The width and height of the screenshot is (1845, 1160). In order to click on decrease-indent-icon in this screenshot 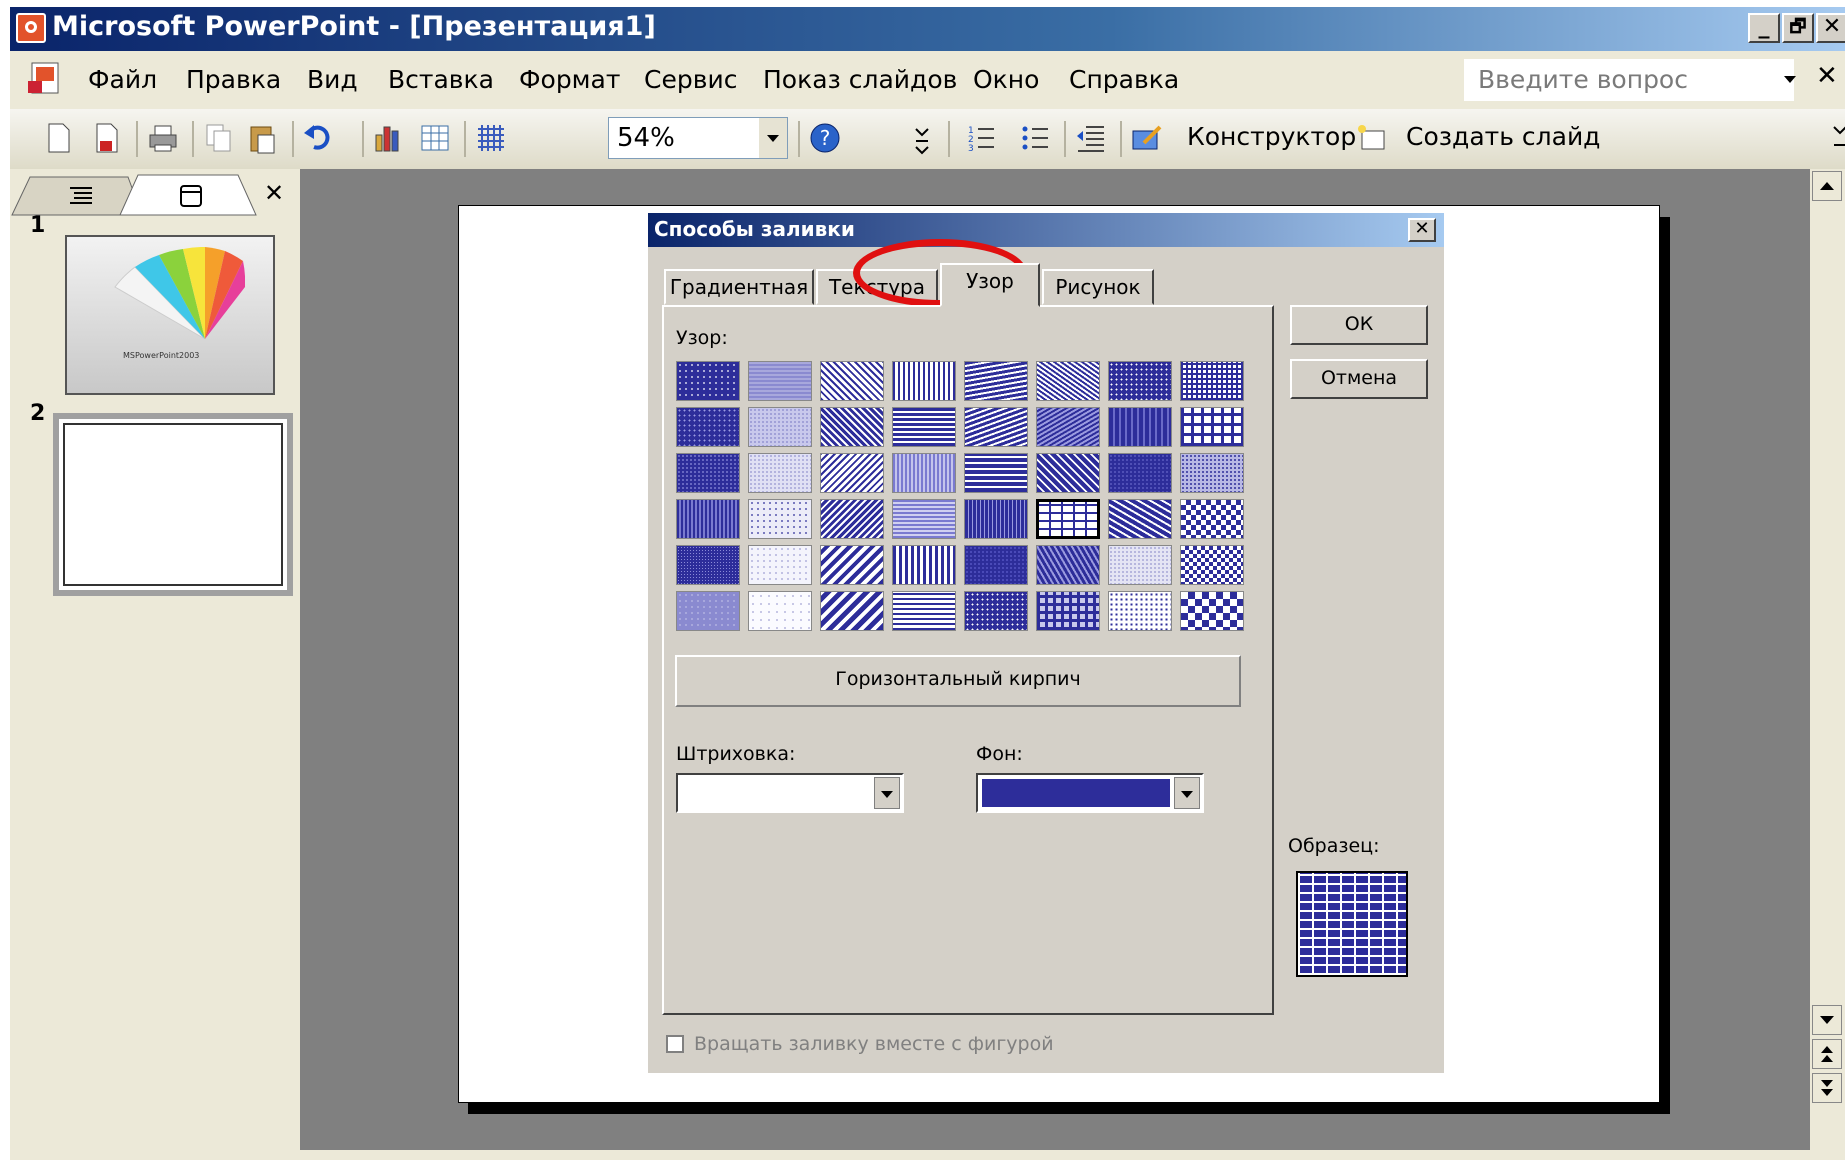, I will do `click(1091, 138)`.